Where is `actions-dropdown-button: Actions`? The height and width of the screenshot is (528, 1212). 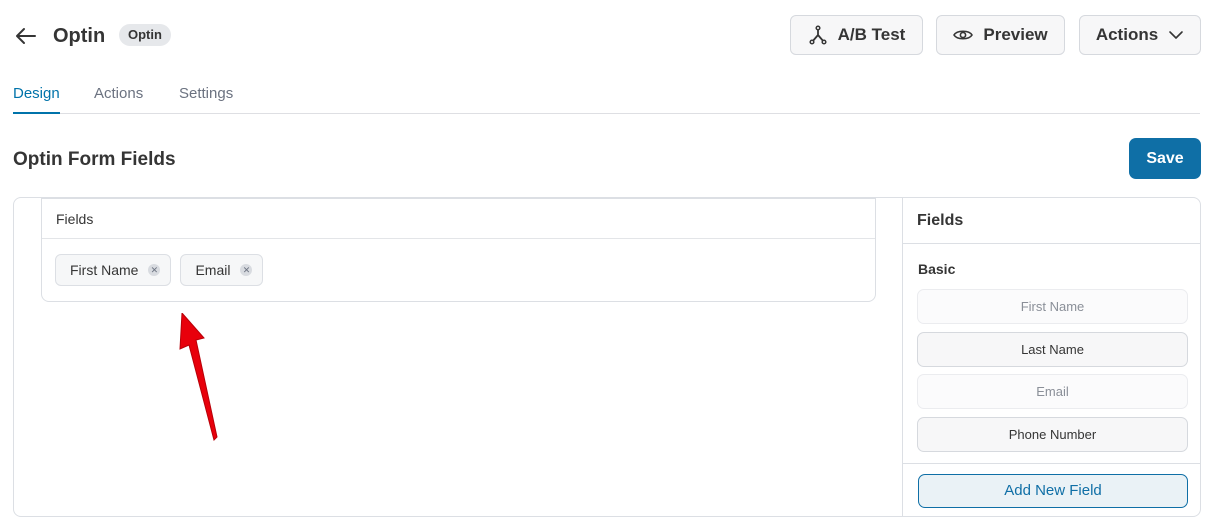 actions-dropdown-button: Actions is located at coordinates (1140, 35).